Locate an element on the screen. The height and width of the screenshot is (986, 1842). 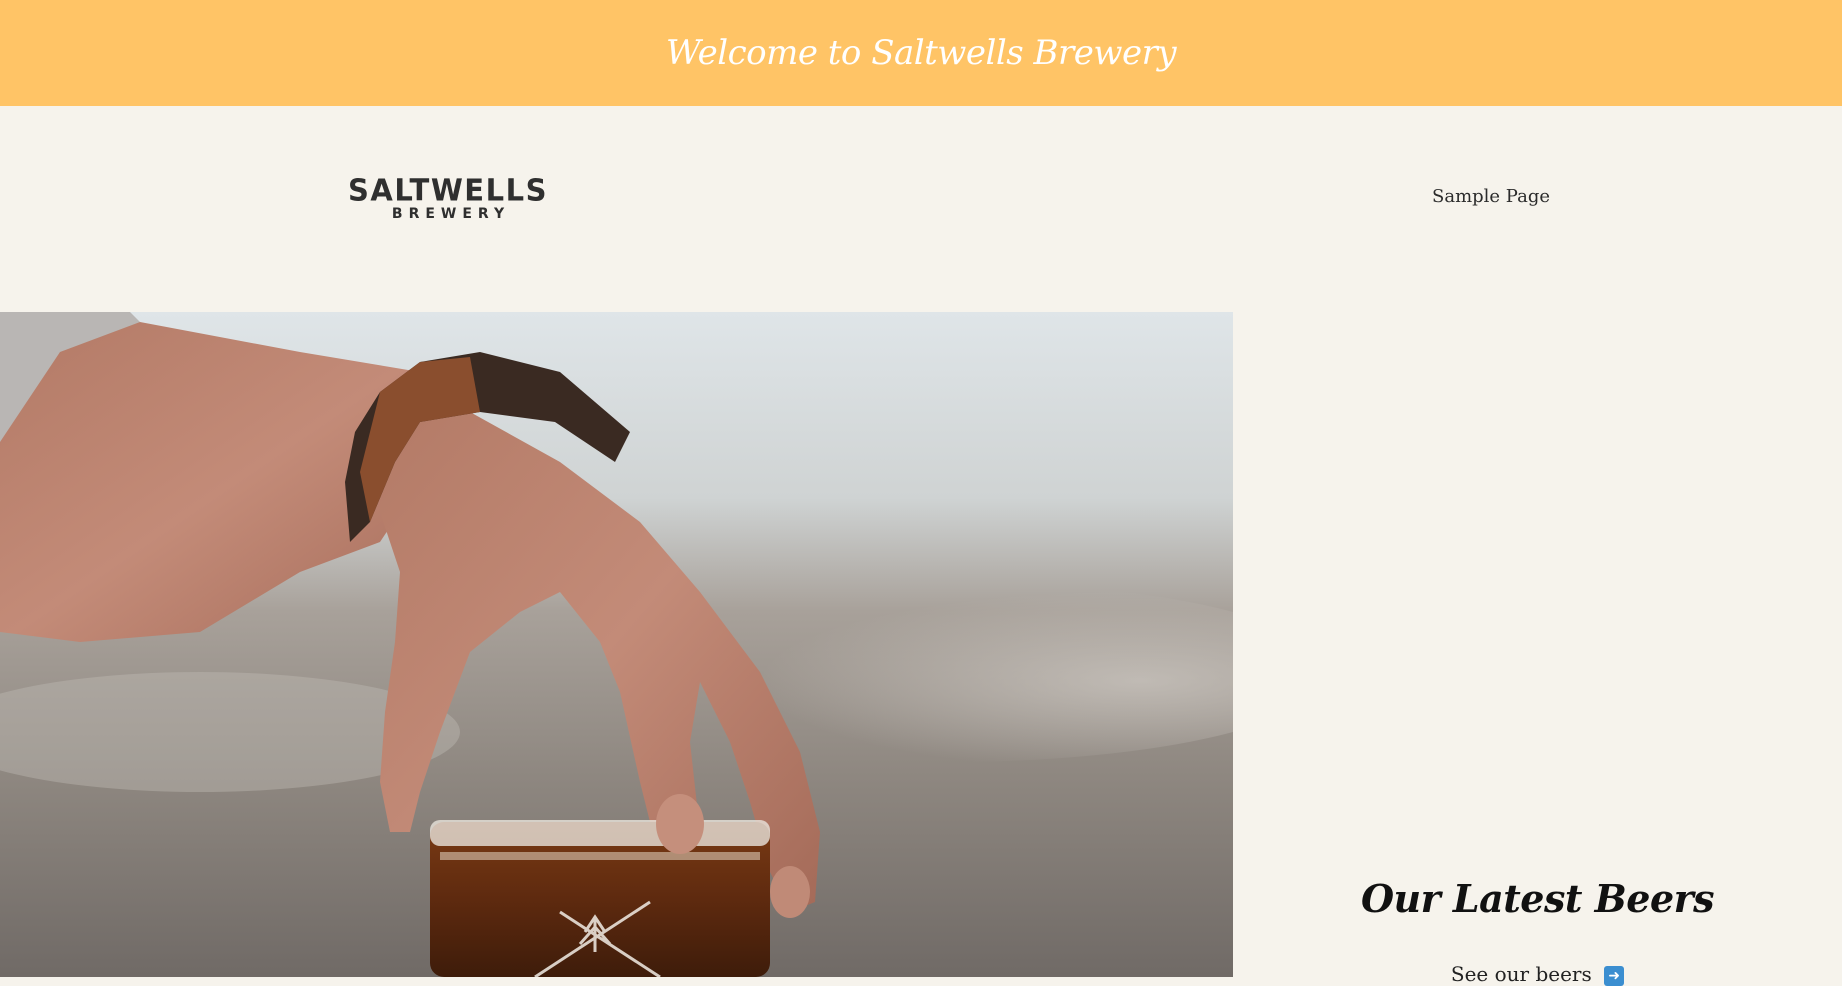
announcement-bar: Welcome to Saltwells Brewery is located at coordinates (921, 53).